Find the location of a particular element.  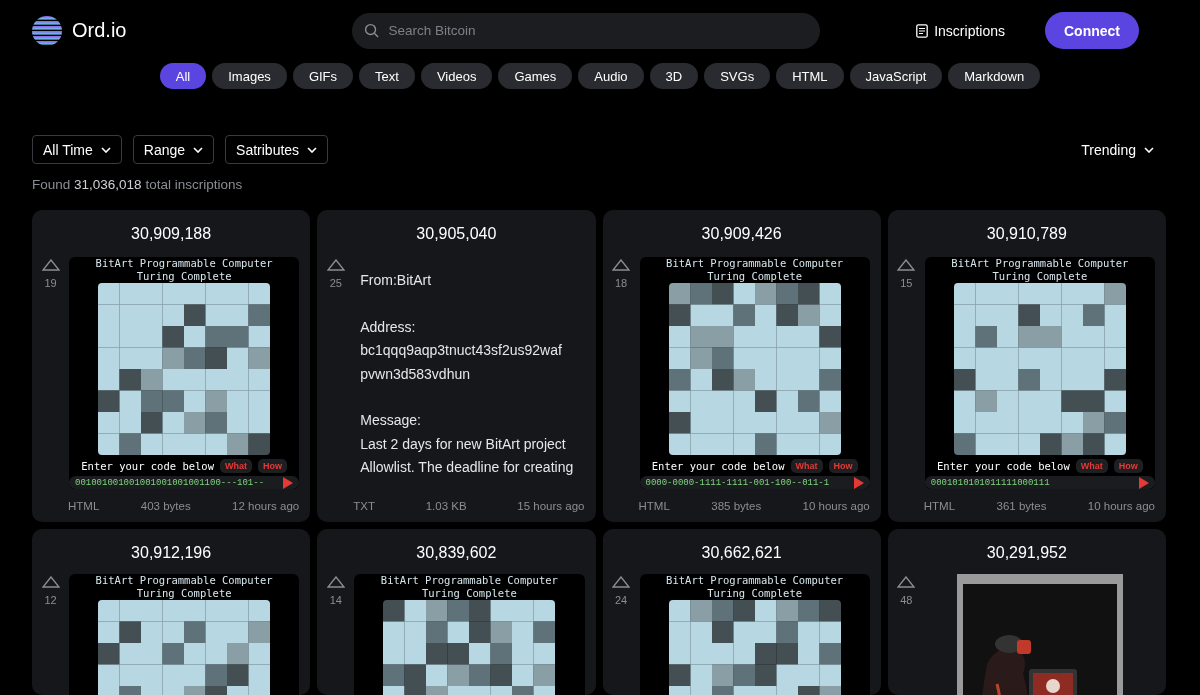

category-chip: Text is located at coordinates (387, 76).